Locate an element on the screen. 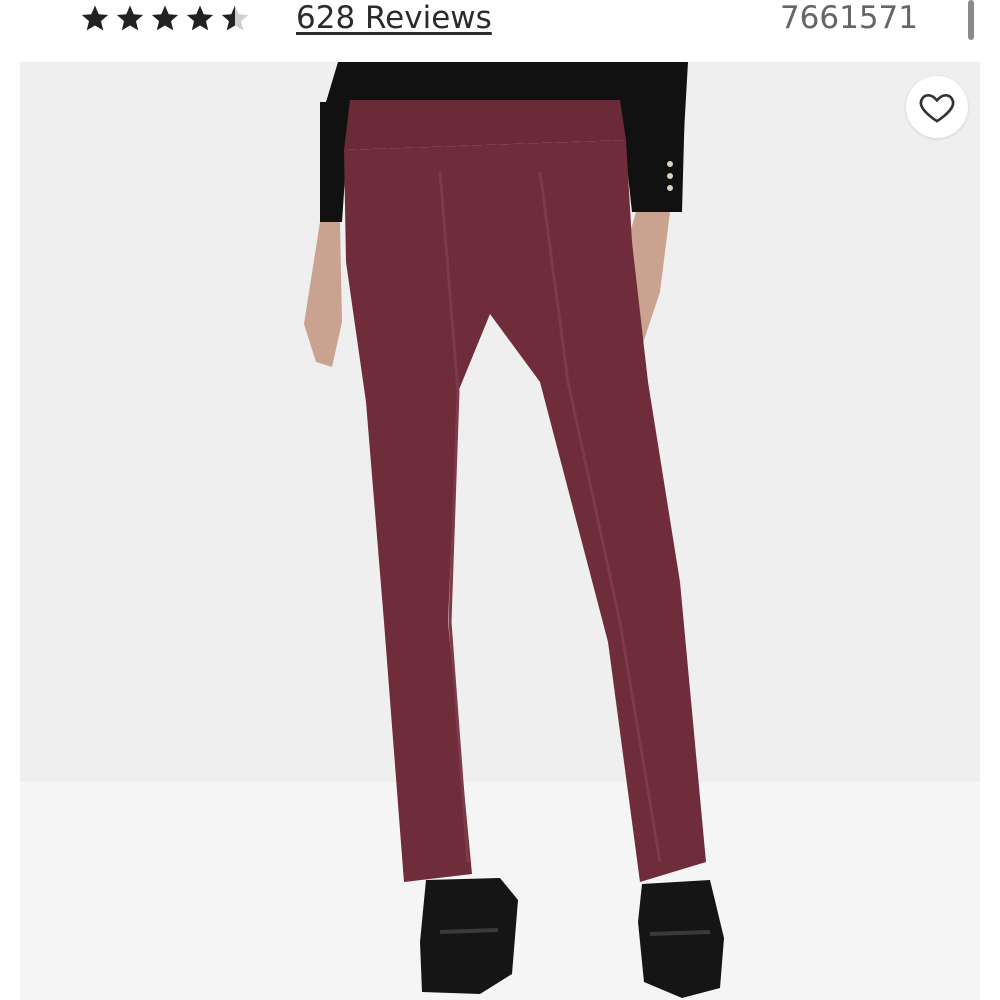 The height and width of the screenshot is (1000, 1000). heart-outline-icon is located at coordinates (937, 108).